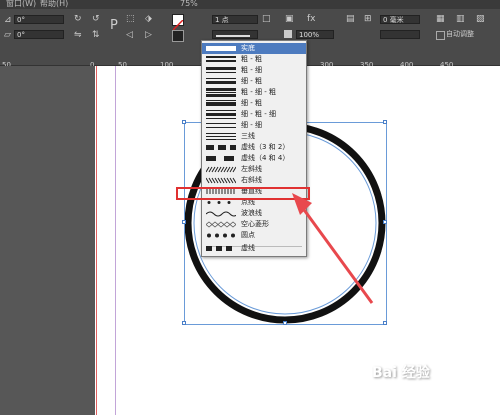  Describe the element at coordinates (285, 323) in the screenshot. I see `handle-bm` at that location.